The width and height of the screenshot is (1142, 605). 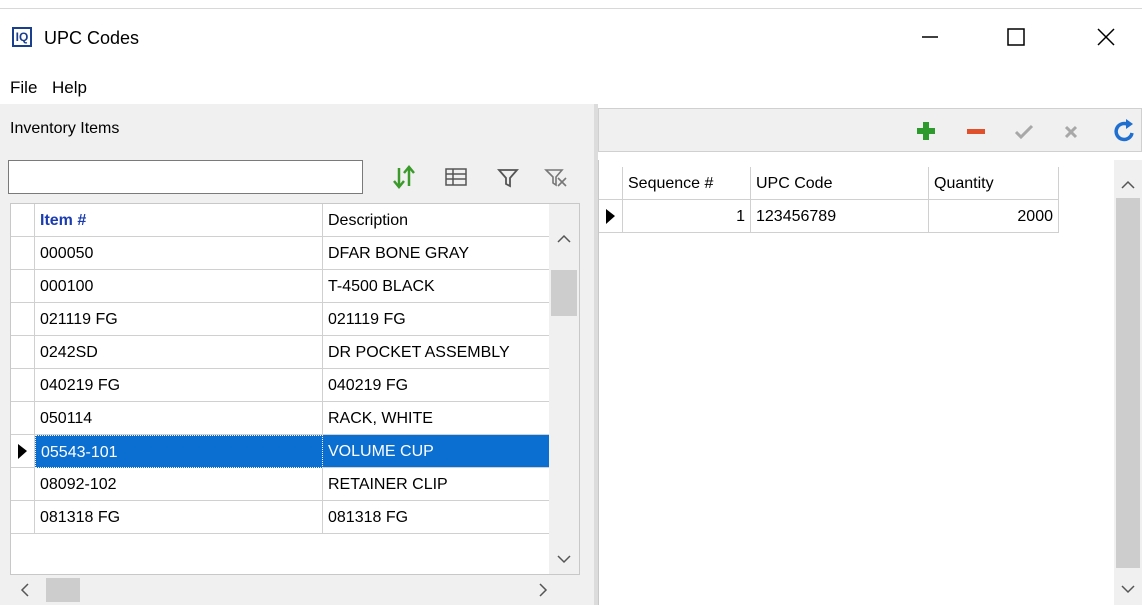 I want to click on post-button, so click(x=1024, y=133).